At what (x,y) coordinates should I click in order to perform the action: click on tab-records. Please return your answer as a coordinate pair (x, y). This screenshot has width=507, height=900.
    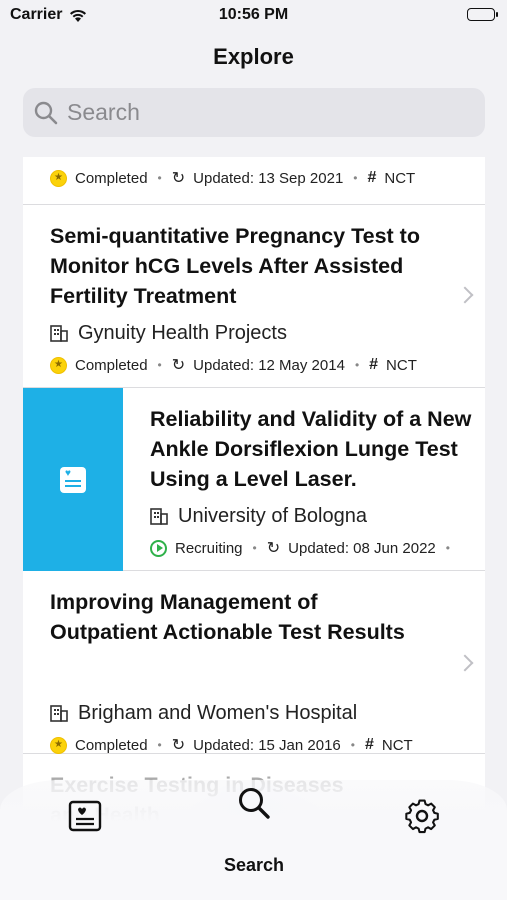
    Looking at the image, I should click on (85, 819).